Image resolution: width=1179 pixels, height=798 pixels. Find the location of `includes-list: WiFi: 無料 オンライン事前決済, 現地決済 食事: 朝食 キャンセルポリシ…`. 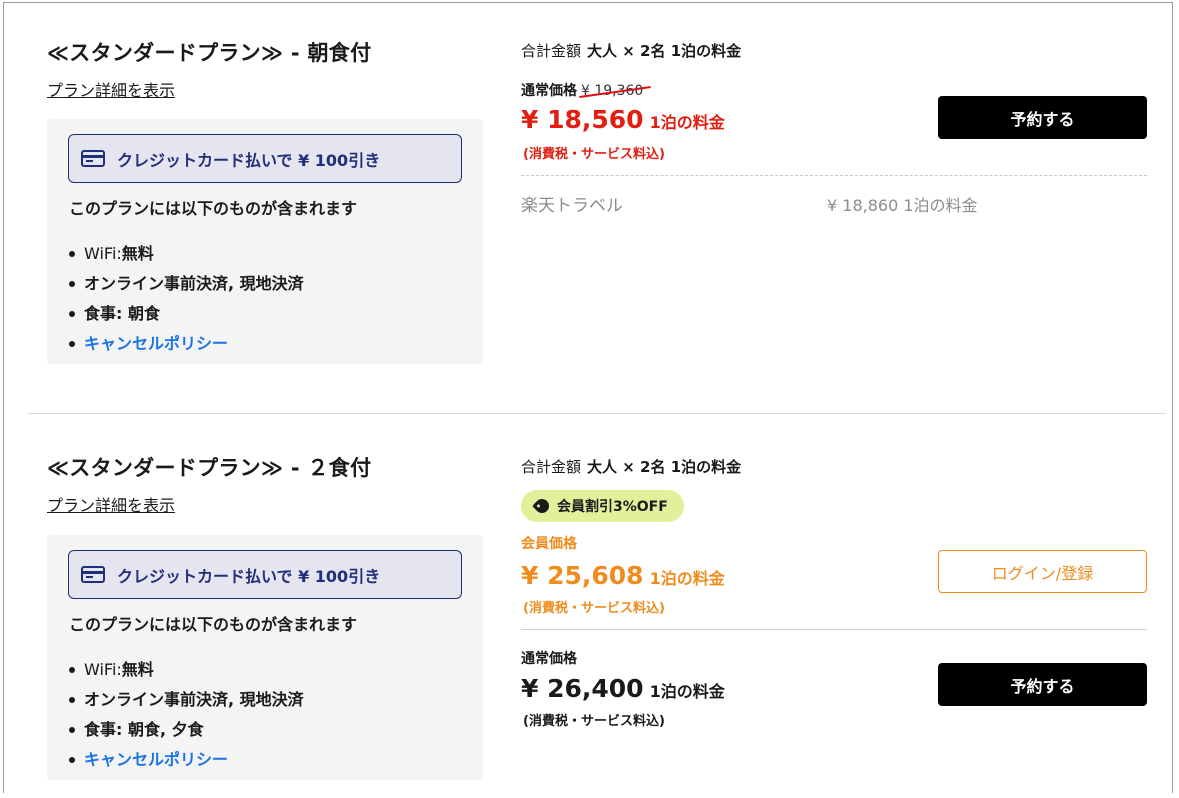

includes-list: WiFi: 無料 オンライン事前決済, 現地決済 食事: 朝食 キャンセルポリシ… is located at coordinates (186, 299).